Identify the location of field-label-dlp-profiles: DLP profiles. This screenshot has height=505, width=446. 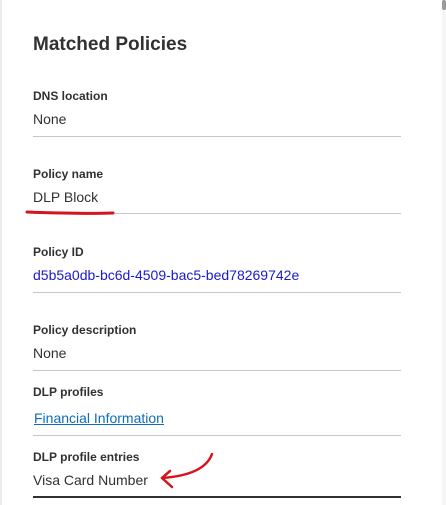
(68, 392).